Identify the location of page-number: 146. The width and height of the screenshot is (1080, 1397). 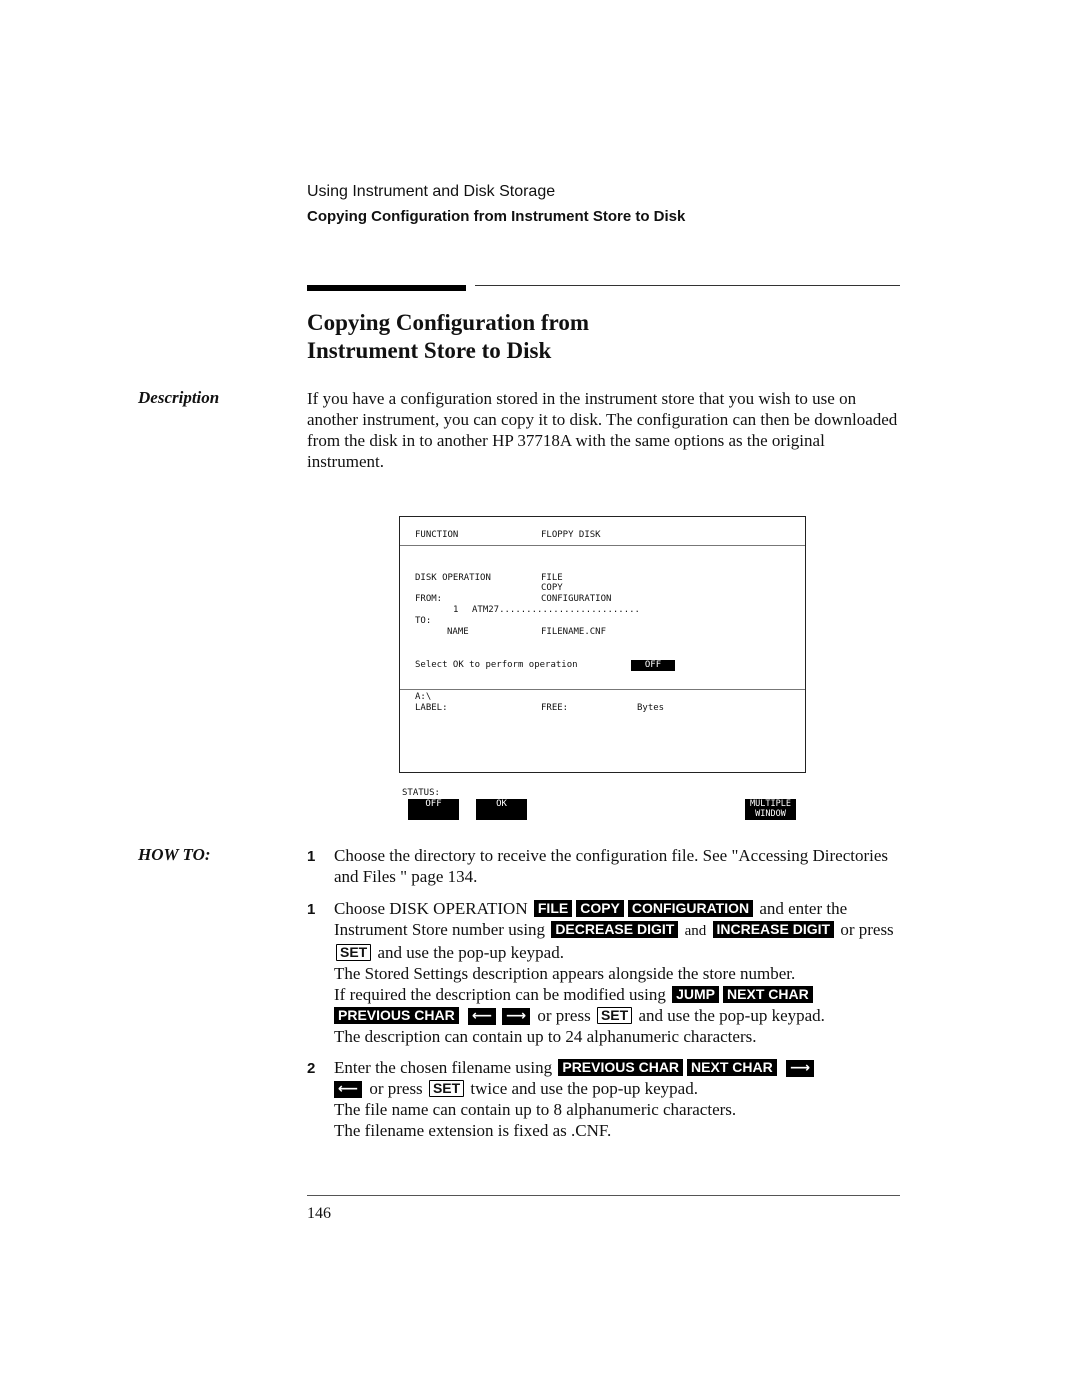
(319, 1213).